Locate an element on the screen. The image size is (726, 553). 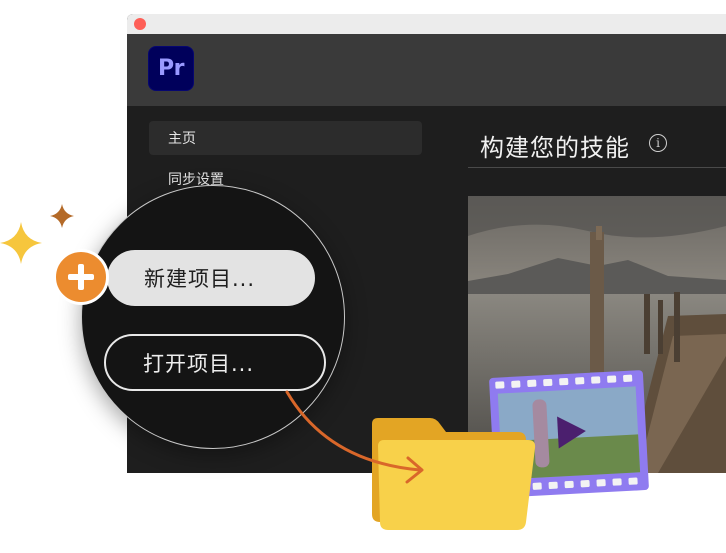
arrow-icon is located at coordinates (354, 437).